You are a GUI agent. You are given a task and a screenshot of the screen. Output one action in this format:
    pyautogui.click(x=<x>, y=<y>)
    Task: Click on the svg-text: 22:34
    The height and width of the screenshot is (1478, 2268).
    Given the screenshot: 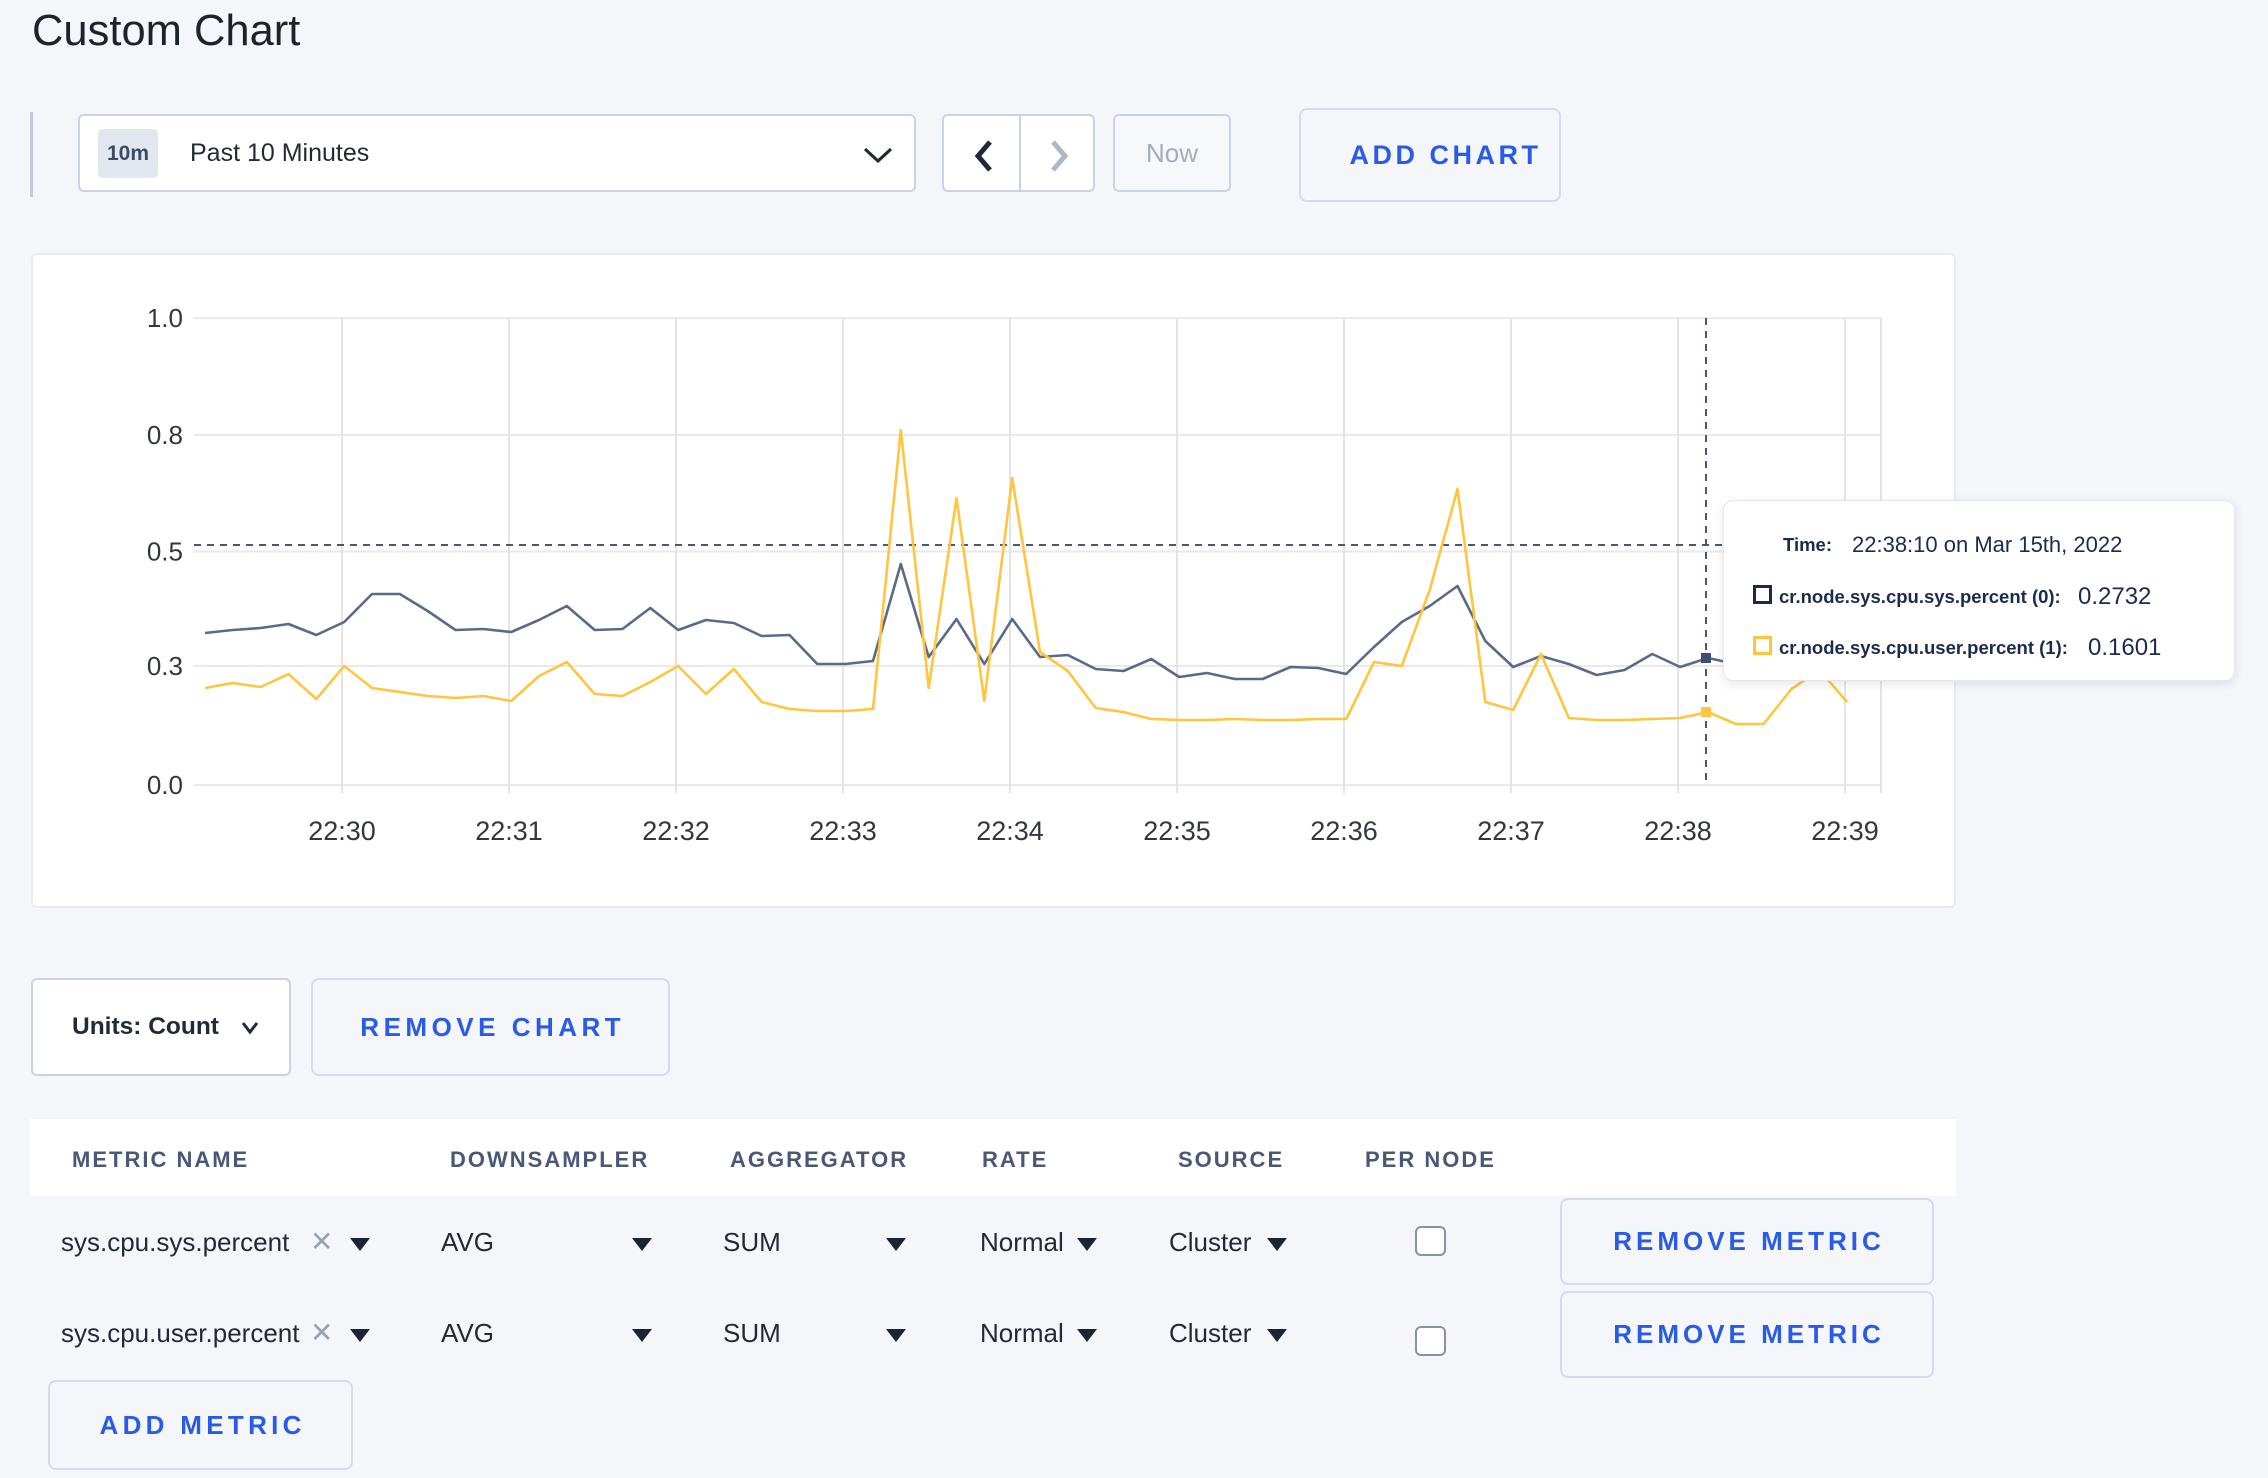 What is the action you would take?
    pyautogui.click(x=1010, y=831)
    